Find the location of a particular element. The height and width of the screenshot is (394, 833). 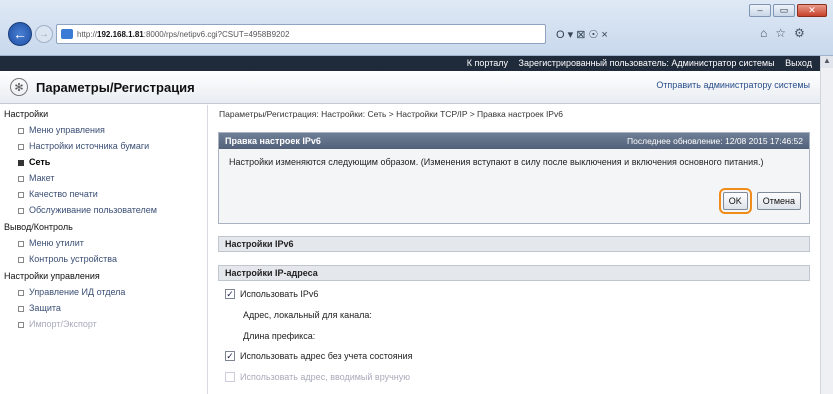

ok-highlight: OK is located at coordinates (735, 201).